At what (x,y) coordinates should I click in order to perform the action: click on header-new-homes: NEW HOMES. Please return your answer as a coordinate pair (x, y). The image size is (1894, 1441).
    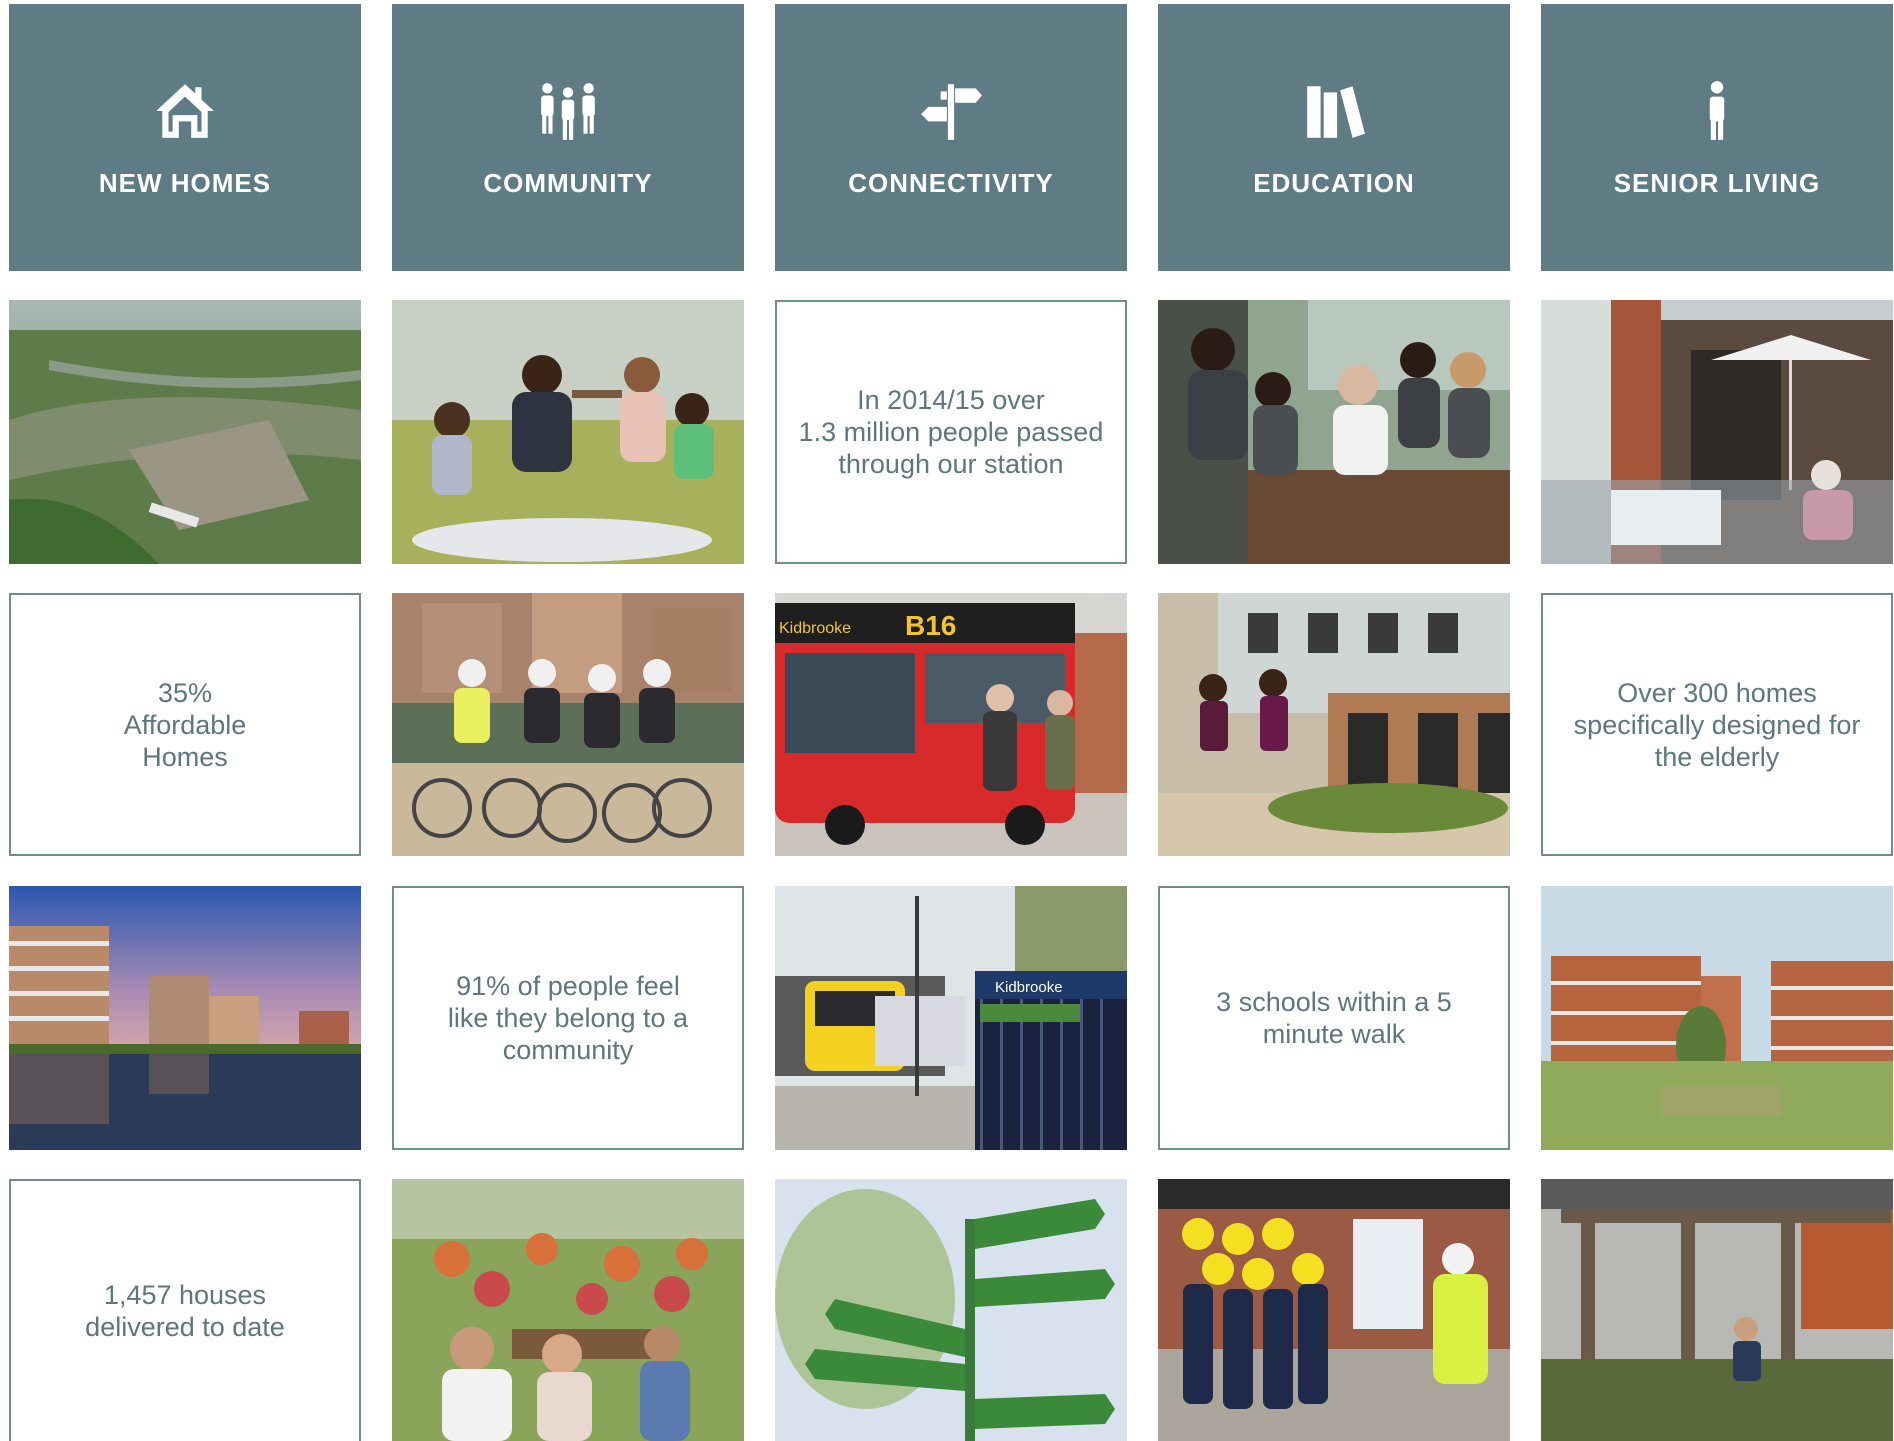
    Looking at the image, I should click on (185, 137).